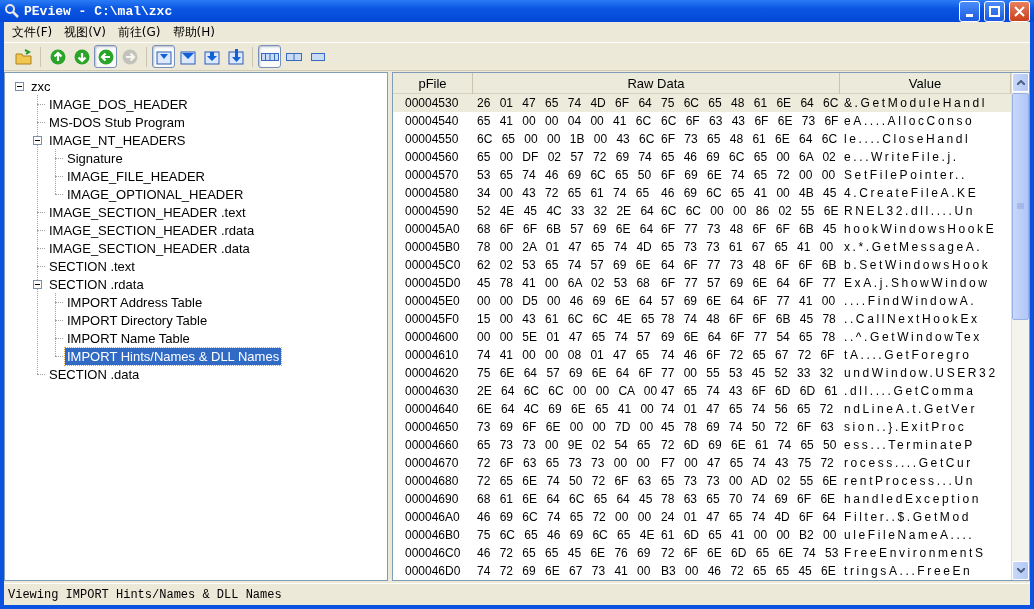 Image resolution: width=1034 pixels, height=609 pixels. What do you see at coordinates (293, 56) in the screenshot?
I see `word-view-icon` at bounding box center [293, 56].